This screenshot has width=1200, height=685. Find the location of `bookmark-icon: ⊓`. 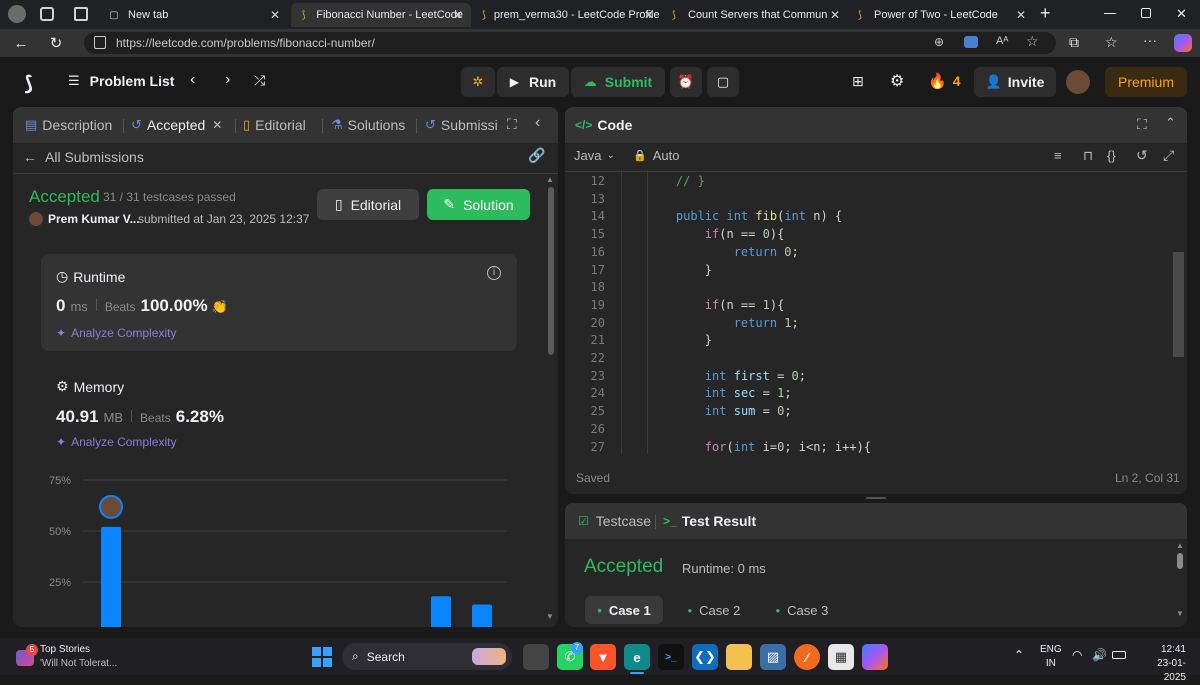

bookmark-icon: ⊓ is located at coordinates (1088, 156).